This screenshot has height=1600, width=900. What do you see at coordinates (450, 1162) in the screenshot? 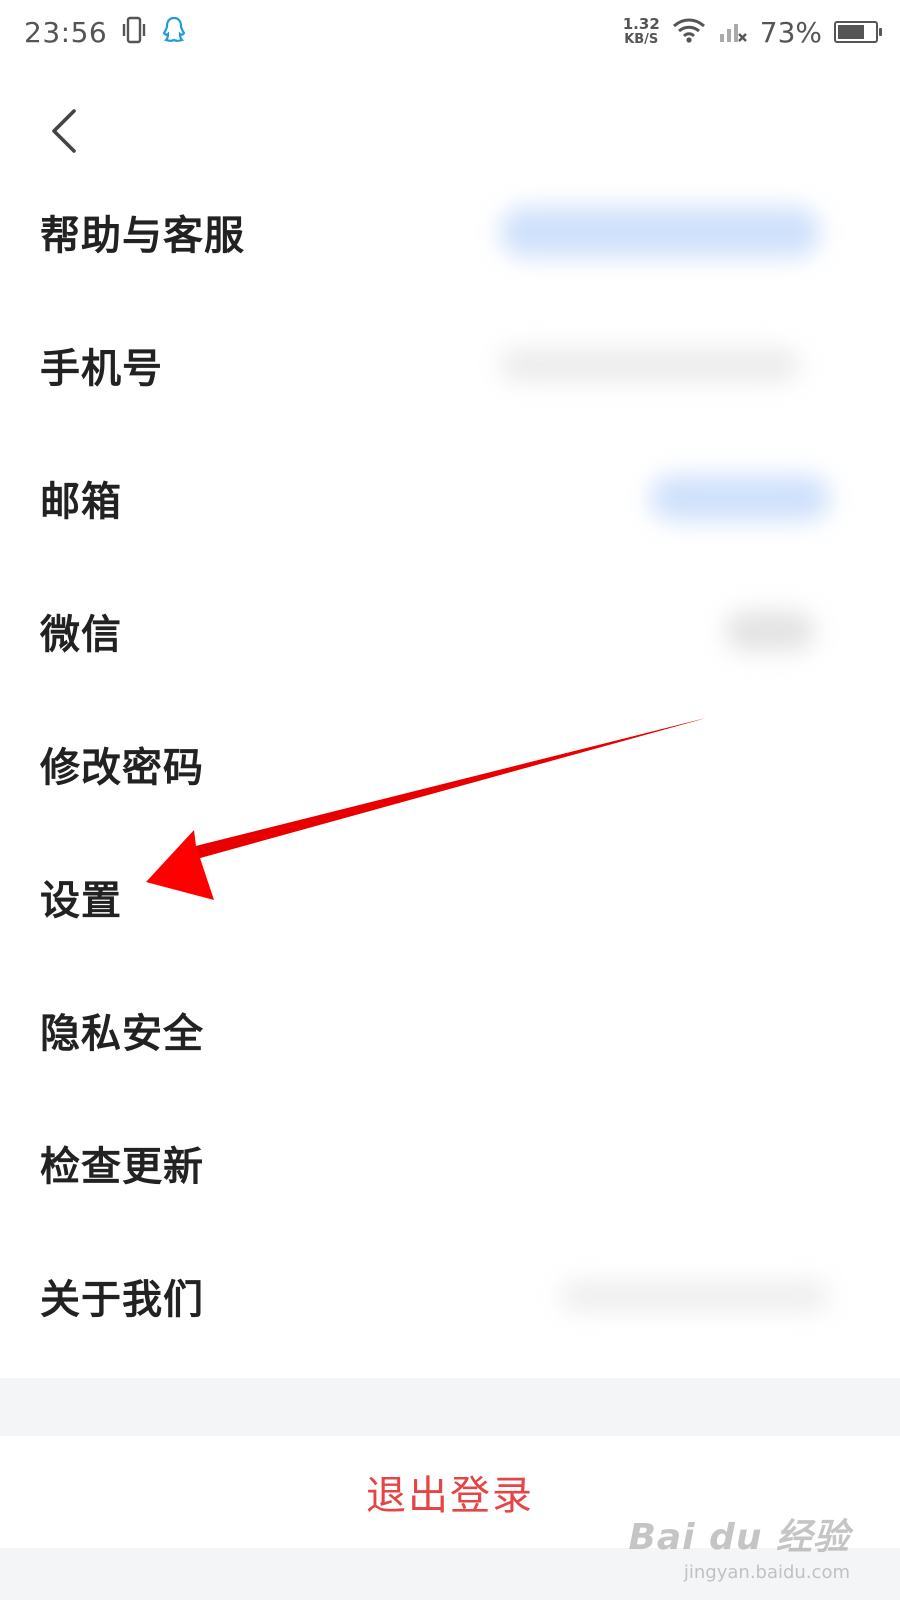
I see `menu-item-check-update: 检查更新` at bounding box center [450, 1162].